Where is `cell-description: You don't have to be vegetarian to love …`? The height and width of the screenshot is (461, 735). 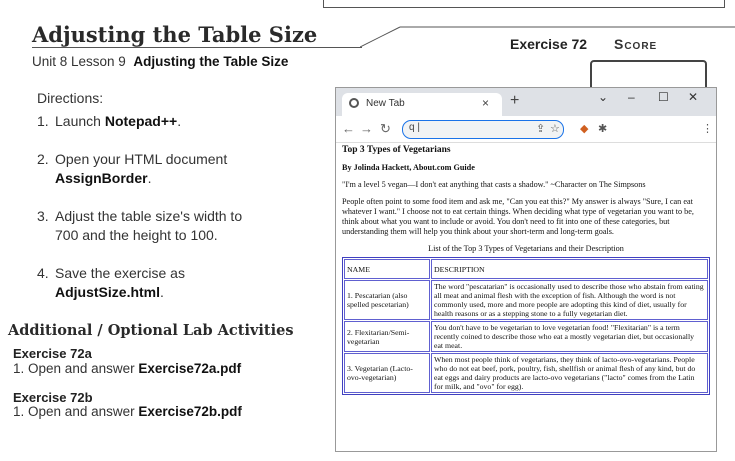
cell-description: You don't have to be vegetarian to love … is located at coordinates (569, 336).